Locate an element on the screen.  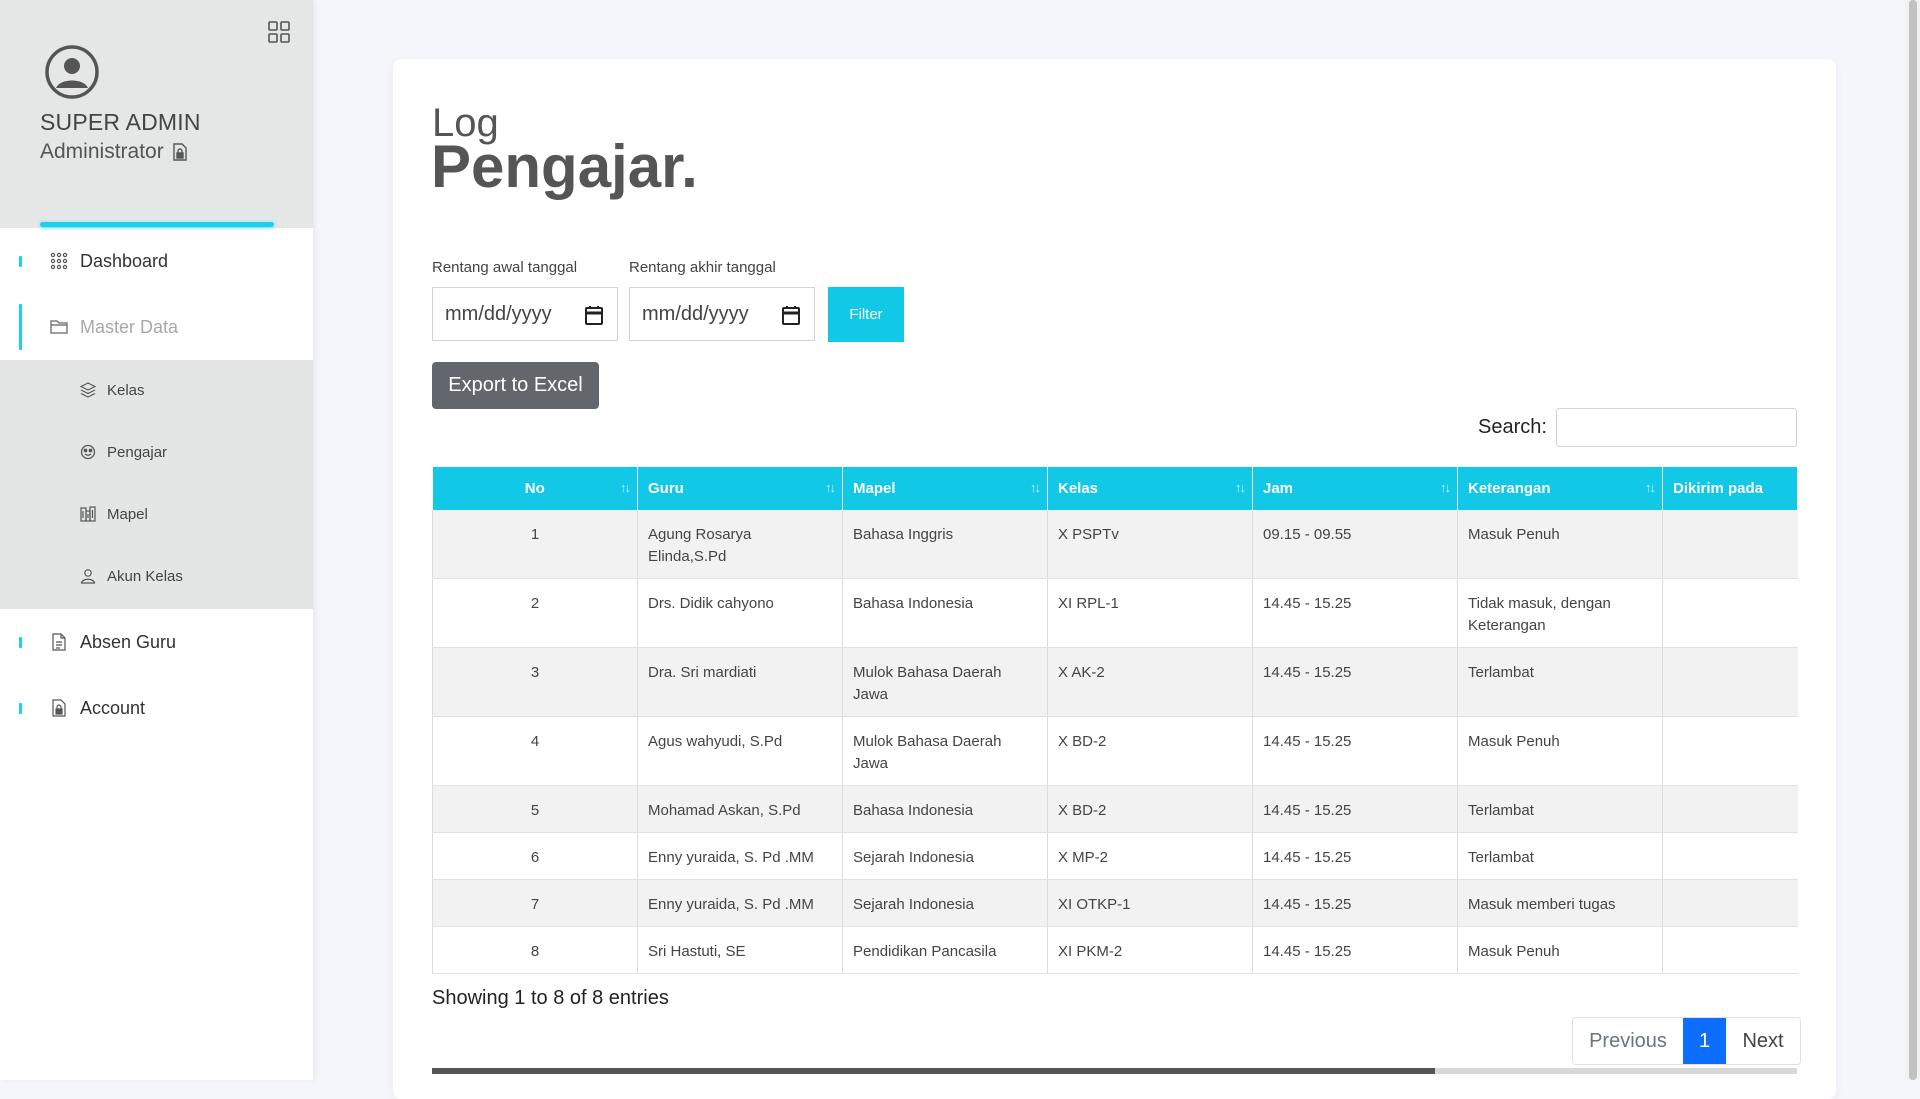
sidebar-subitem-label: Mapel is located at coordinates (127, 514).